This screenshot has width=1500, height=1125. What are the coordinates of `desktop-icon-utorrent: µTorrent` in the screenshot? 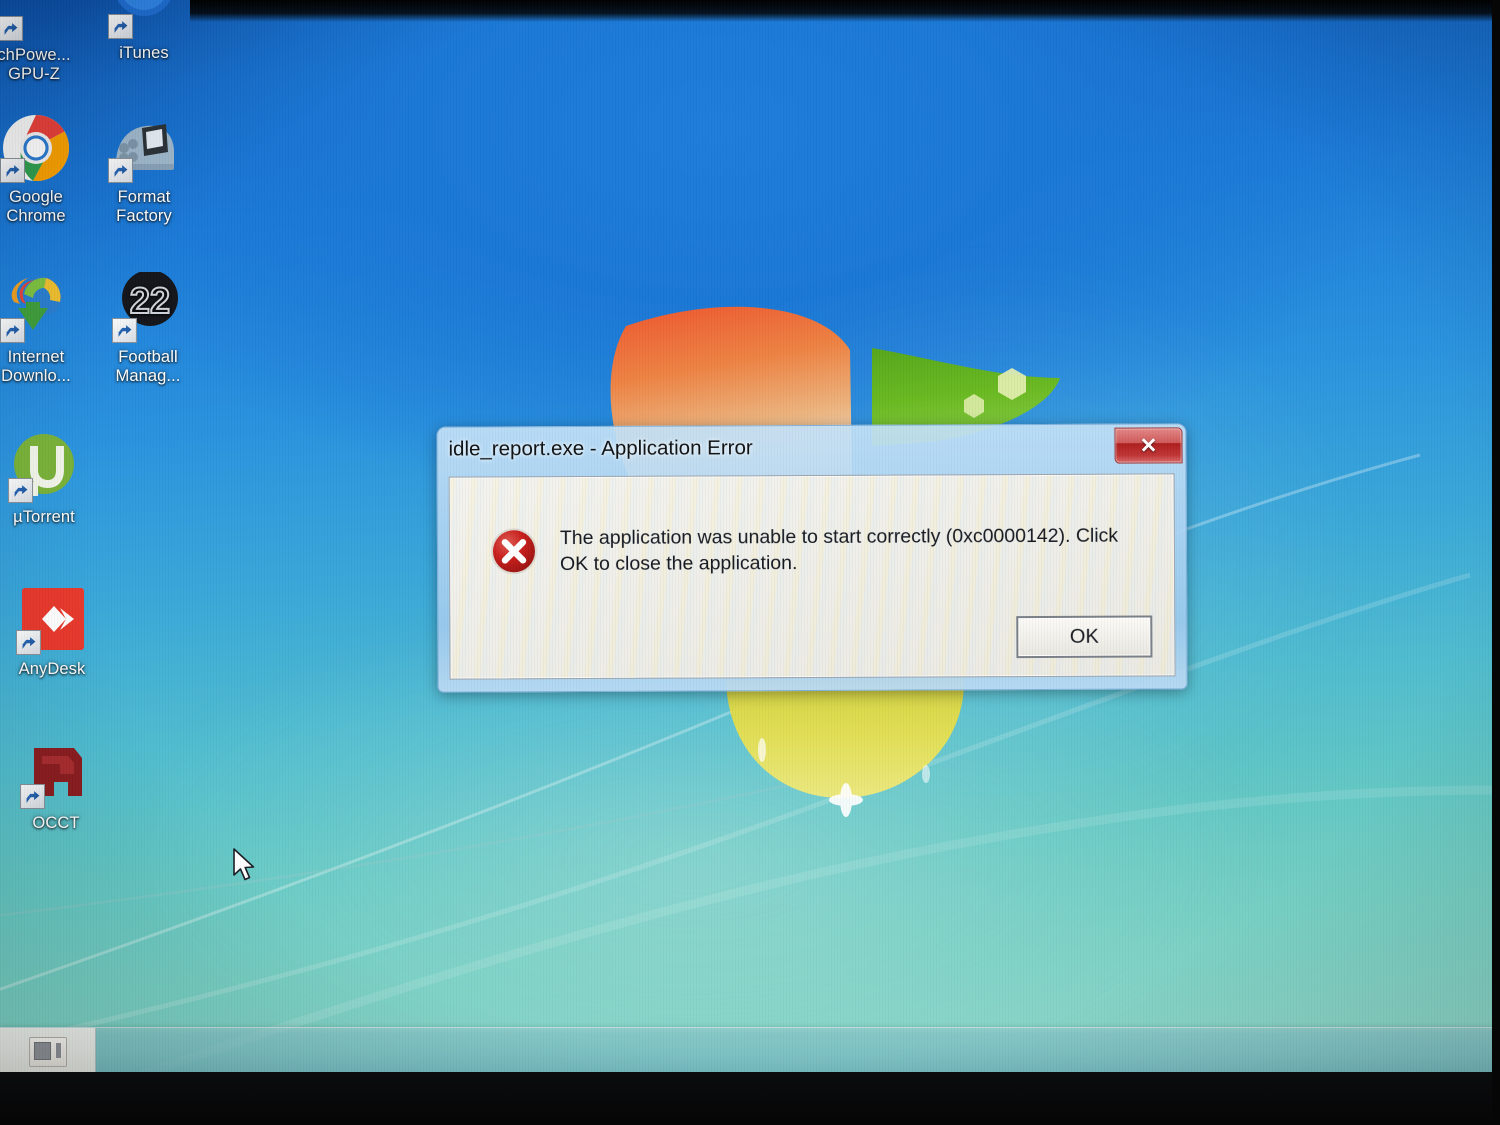 It's located at (48, 479).